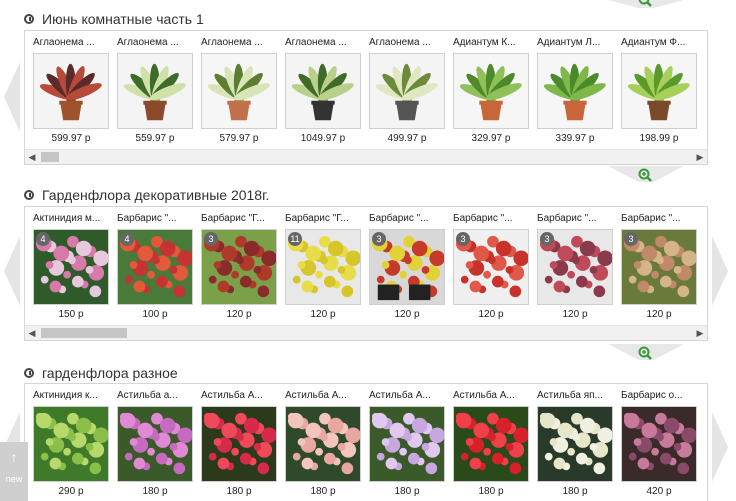 The image size is (736, 501). What do you see at coordinates (12, 271) in the screenshot?
I see `carousel-prev-arrow` at bounding box center [12, 271].